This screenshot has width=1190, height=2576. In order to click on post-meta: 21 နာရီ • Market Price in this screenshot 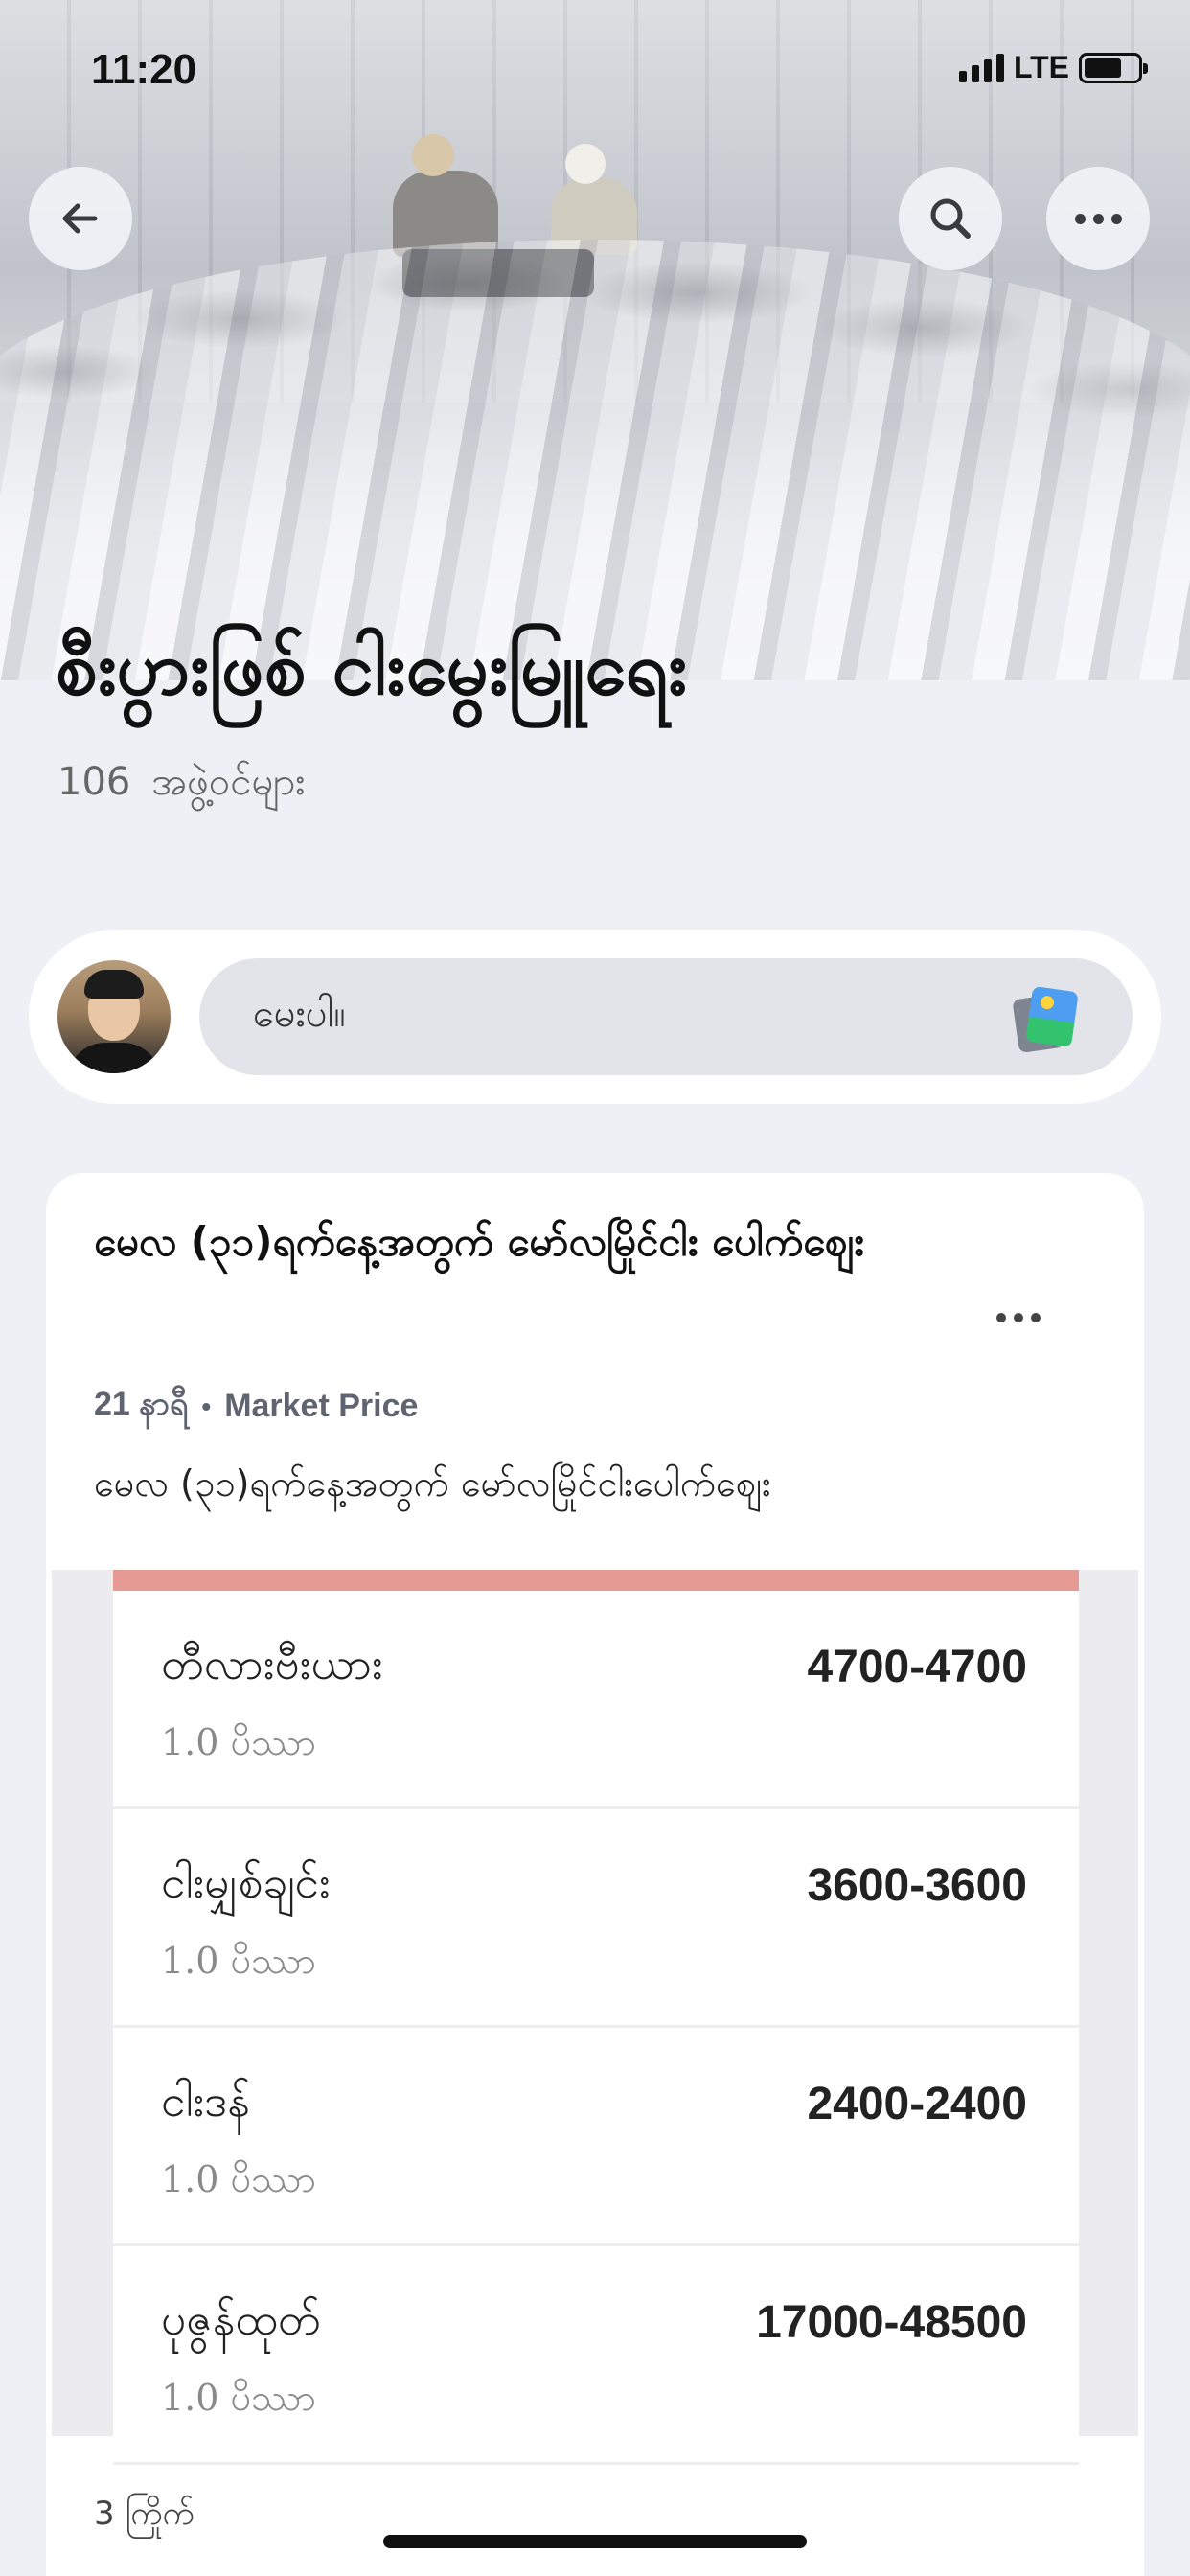, I will do `click(256, 1406)`.